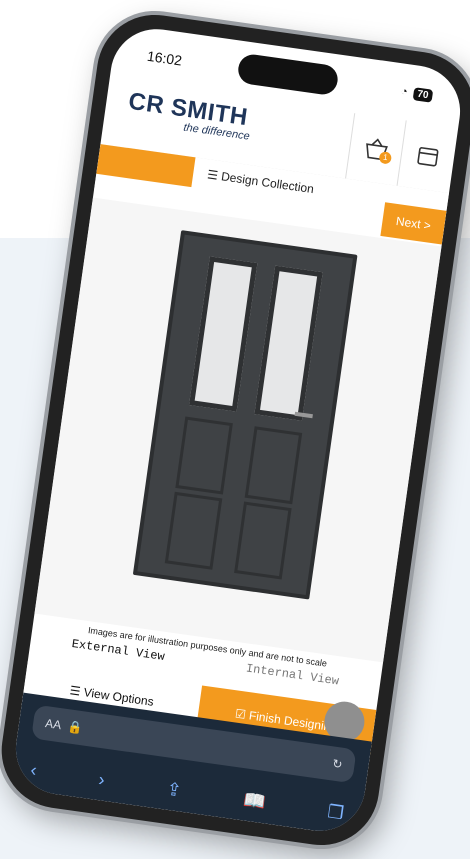 The height and width of the screenshot is (859, 470). Describe the element at coordinates (385, 158) in the screenshot. I see `basket-count-badge: 1` at that location.